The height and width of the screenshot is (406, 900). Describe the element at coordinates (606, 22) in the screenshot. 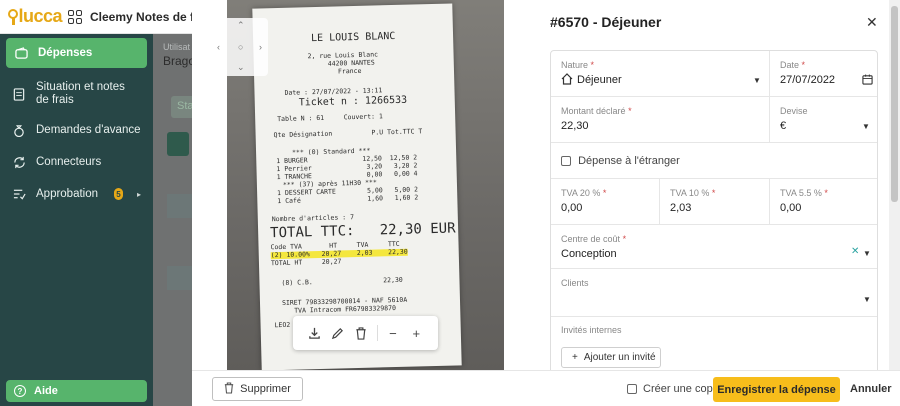

I see `expense-title: #6570 - Déjeuner` at that location.